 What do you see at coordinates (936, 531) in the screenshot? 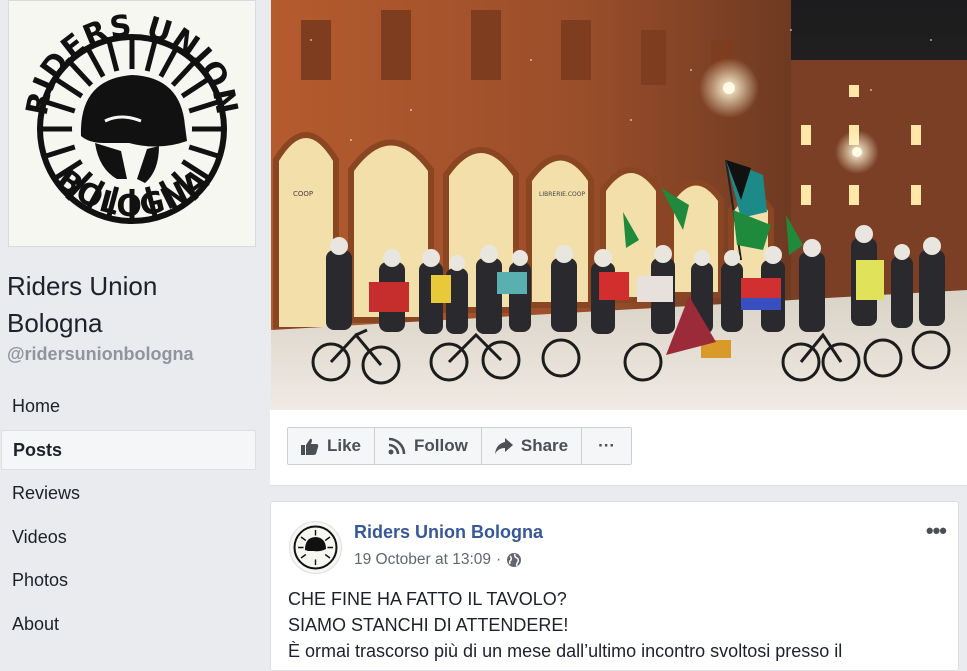
I see `post-options-icon: •••` at bounding box center [936, 531].